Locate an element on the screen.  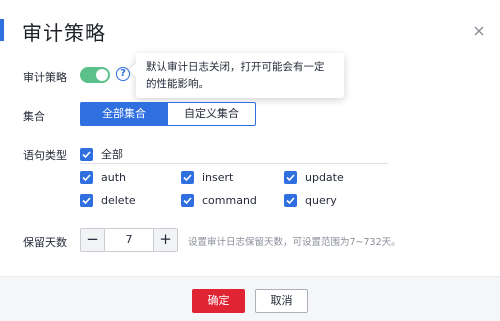
confirm-button: 确定 is located at coordinates (218, 301).